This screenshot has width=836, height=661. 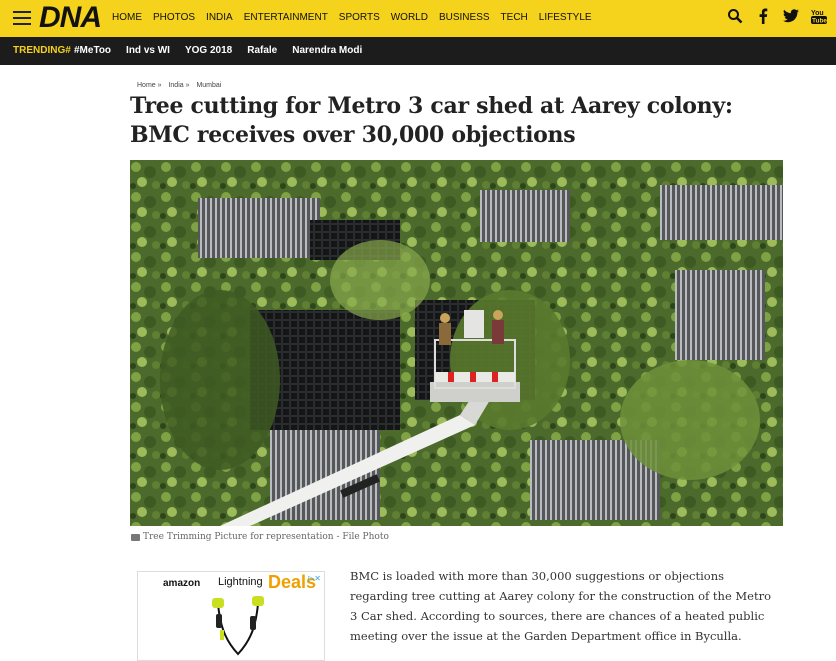 What do you see at coordinates (240, 582) in the screenshot?
I see `ad-lightning-text: Lightning` at bounding box center [240, 582].